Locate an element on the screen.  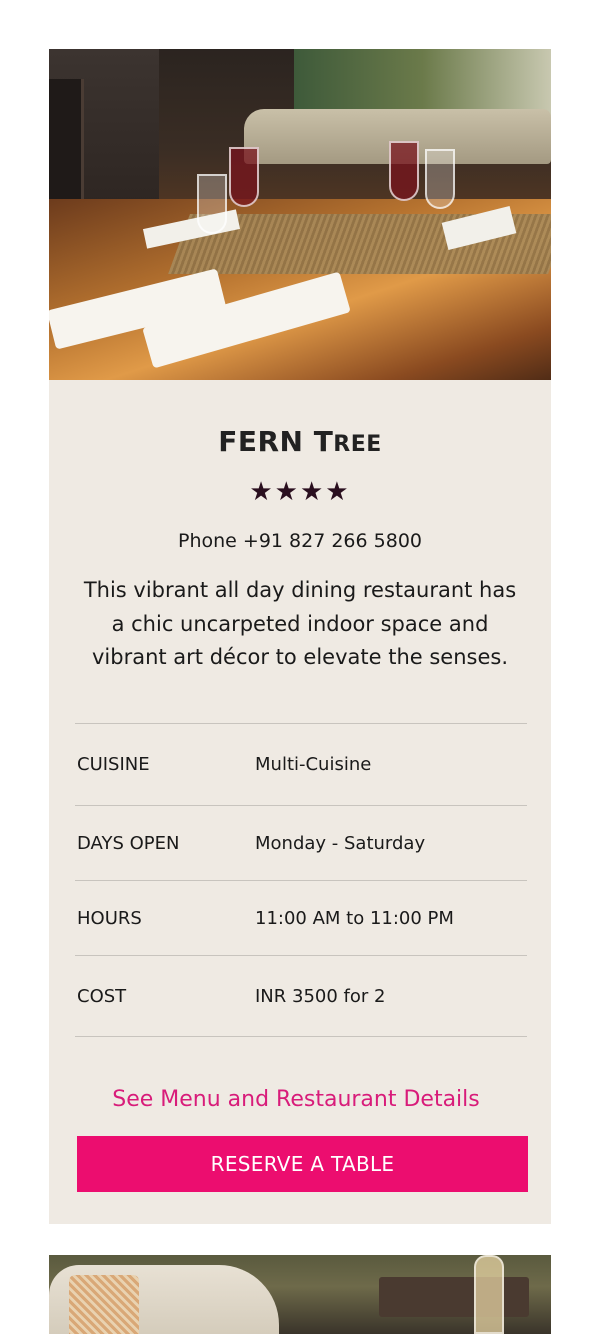
detail-label: HOURS is located at coordinates (109, 918).